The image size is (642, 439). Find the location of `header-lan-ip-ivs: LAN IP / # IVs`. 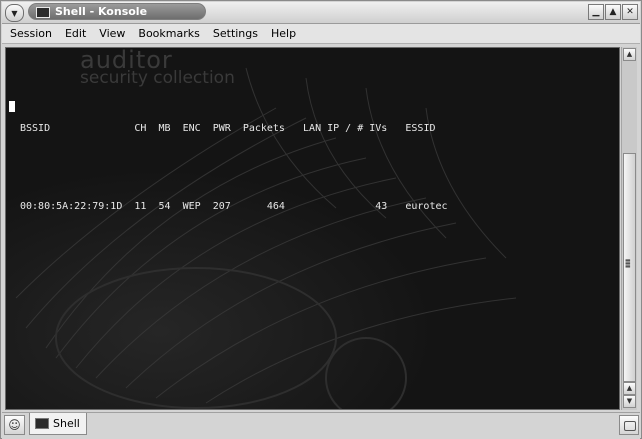

header-lan-ip-ivs: LAN IP / # IVs is located at coordinates (345, 128).